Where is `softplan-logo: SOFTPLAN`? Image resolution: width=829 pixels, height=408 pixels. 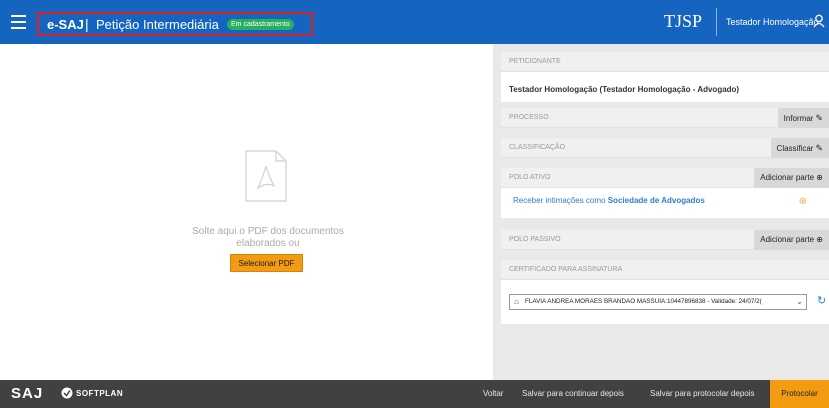
softplan-logo: SOFTPLAN is located at coordinates (100, 393).